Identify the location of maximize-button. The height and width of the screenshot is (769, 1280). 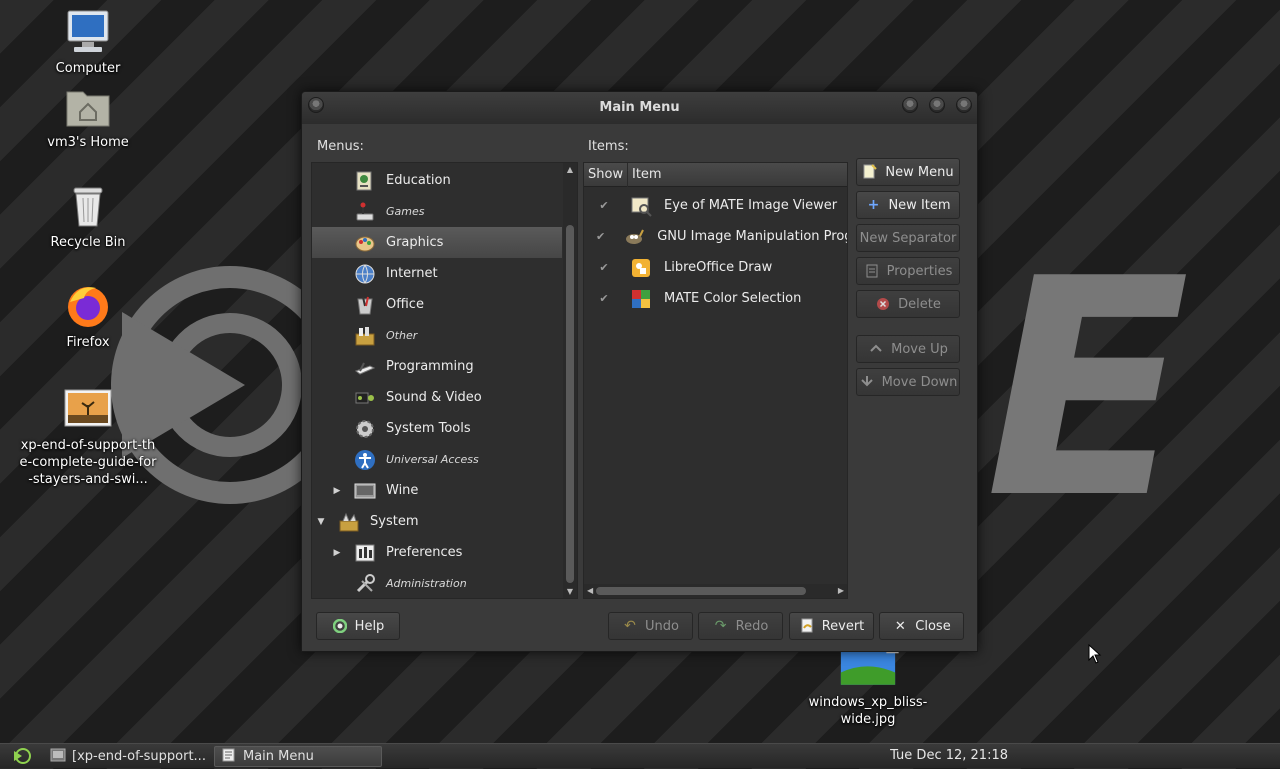
(937, 105).